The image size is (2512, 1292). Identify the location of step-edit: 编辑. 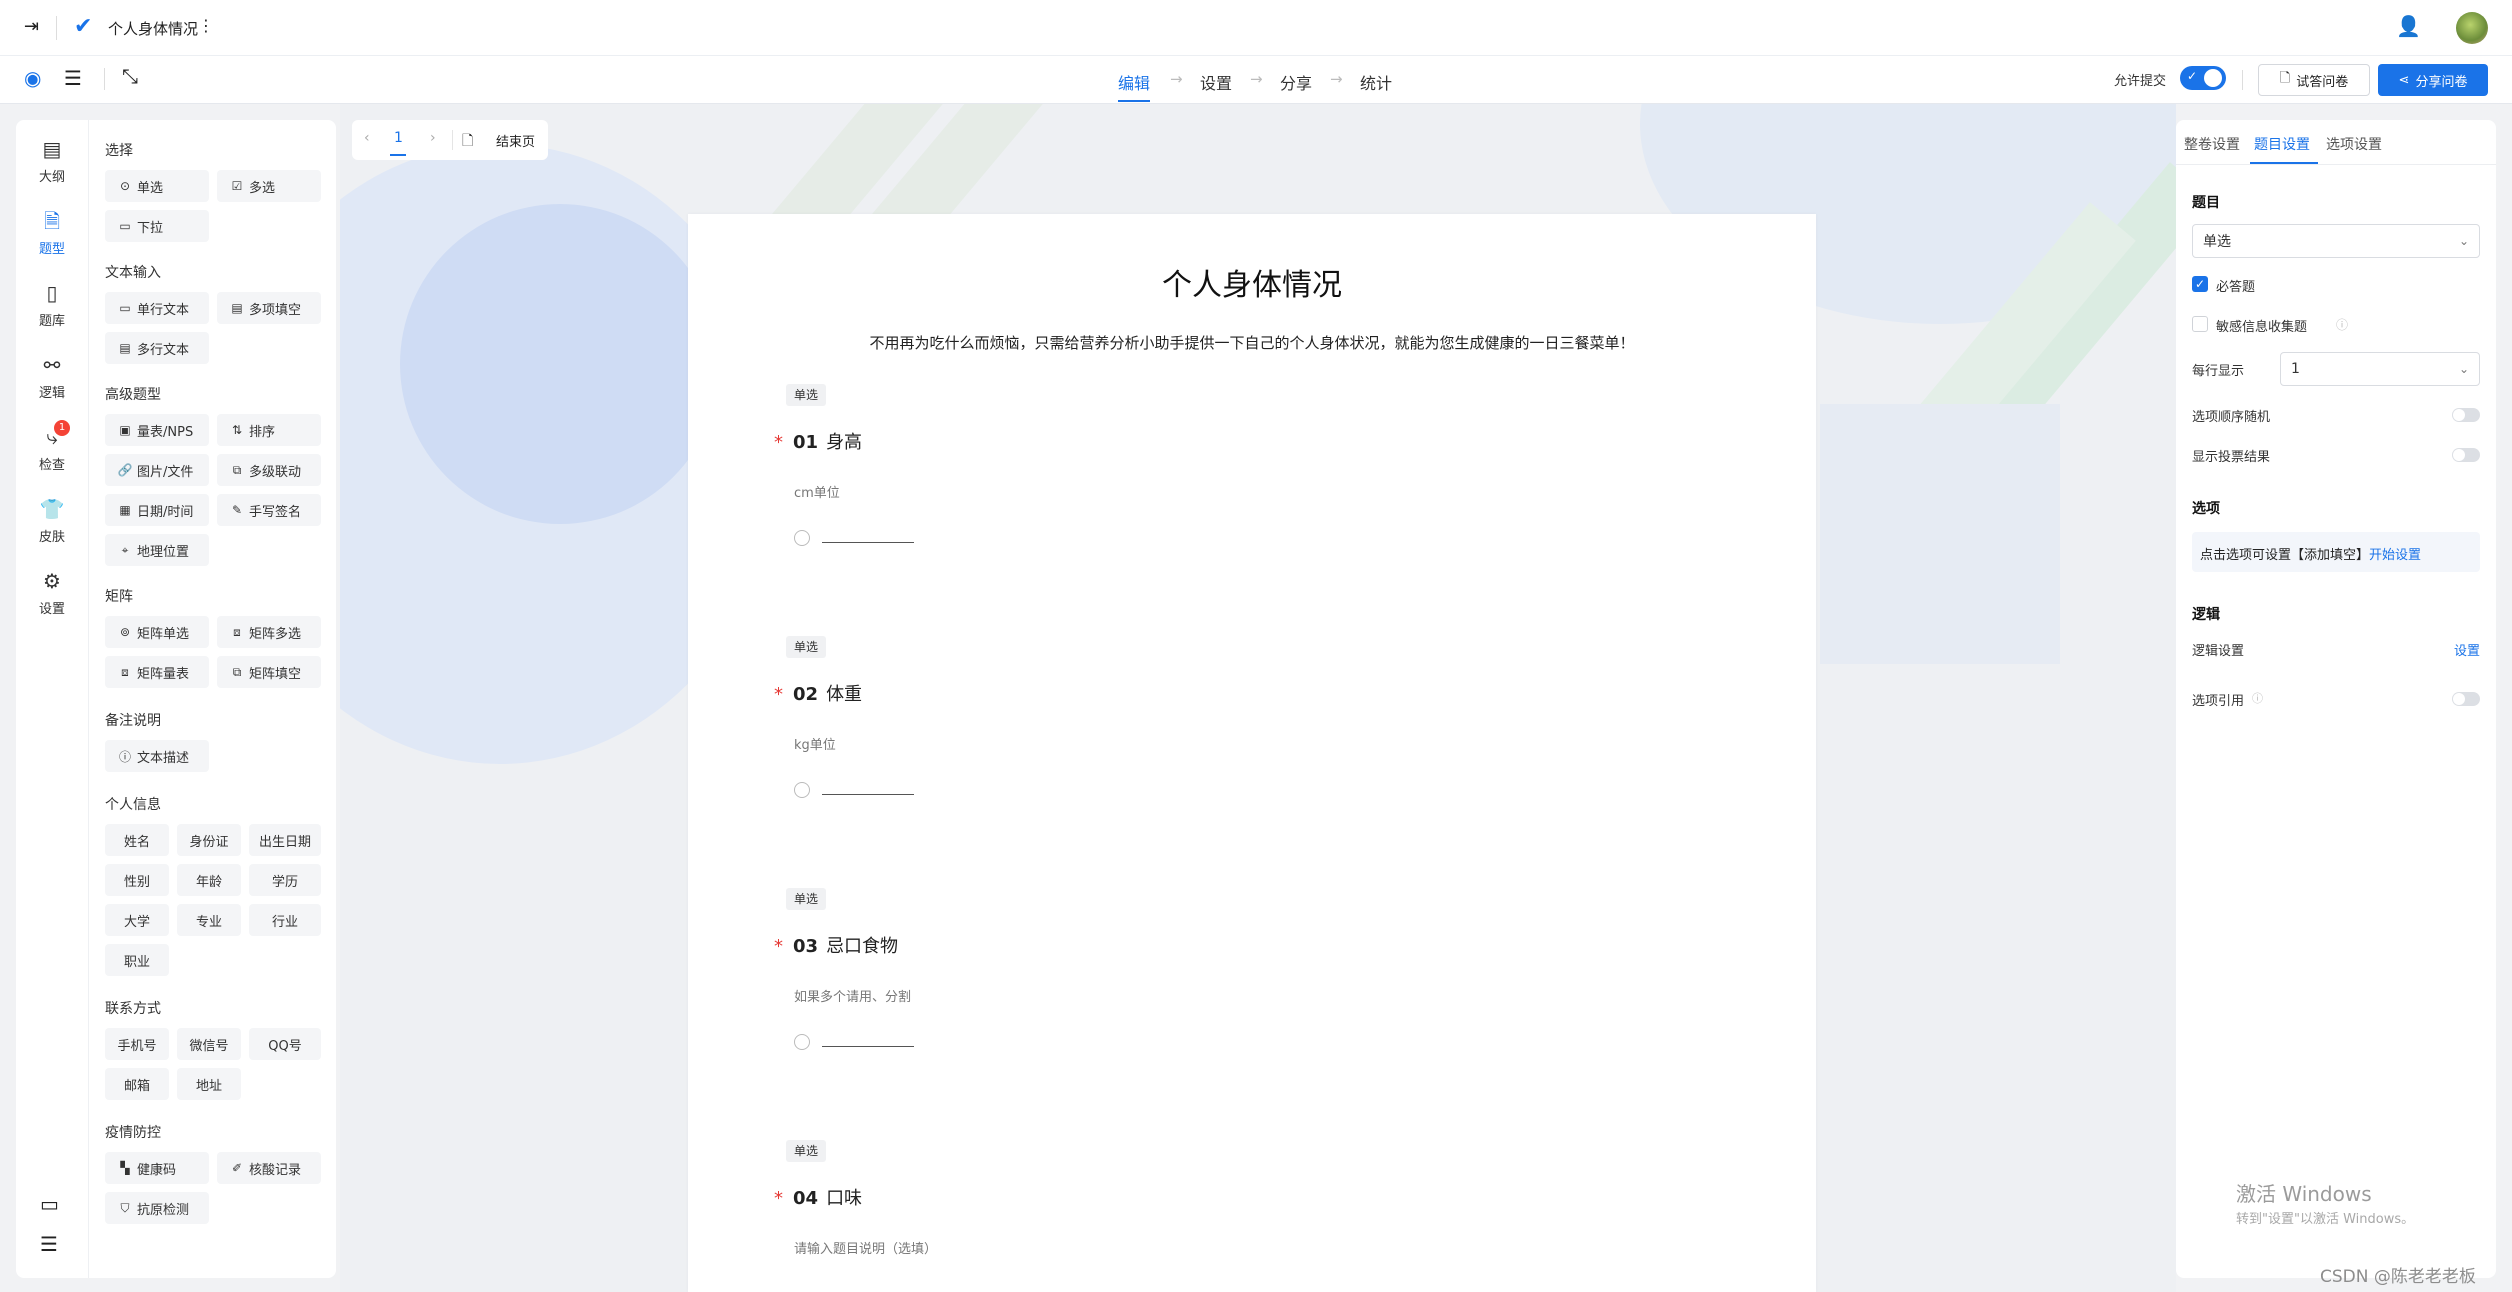
(1134, 82).